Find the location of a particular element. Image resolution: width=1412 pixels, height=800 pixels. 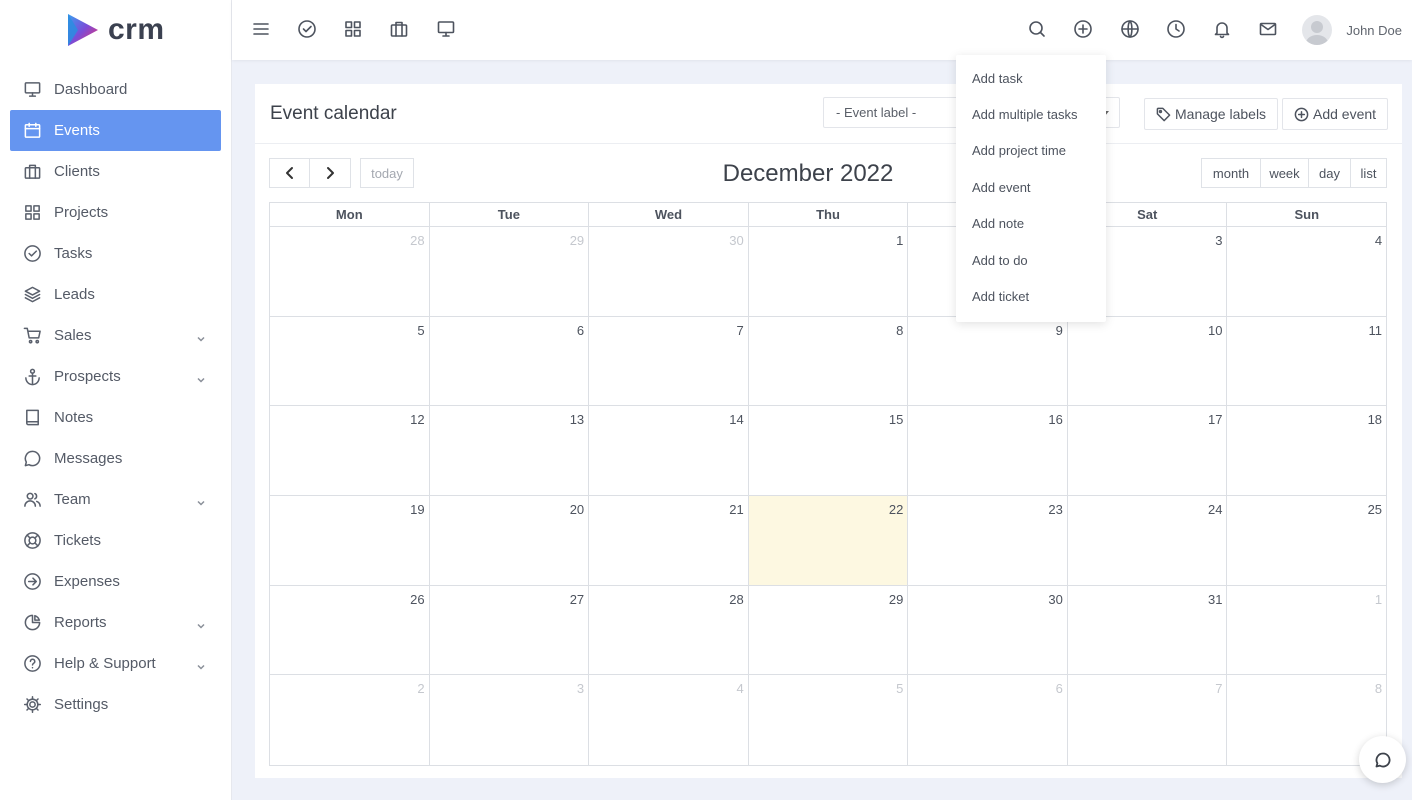

menu-item-add-task: Add task is located at coordinates (1031, 78).